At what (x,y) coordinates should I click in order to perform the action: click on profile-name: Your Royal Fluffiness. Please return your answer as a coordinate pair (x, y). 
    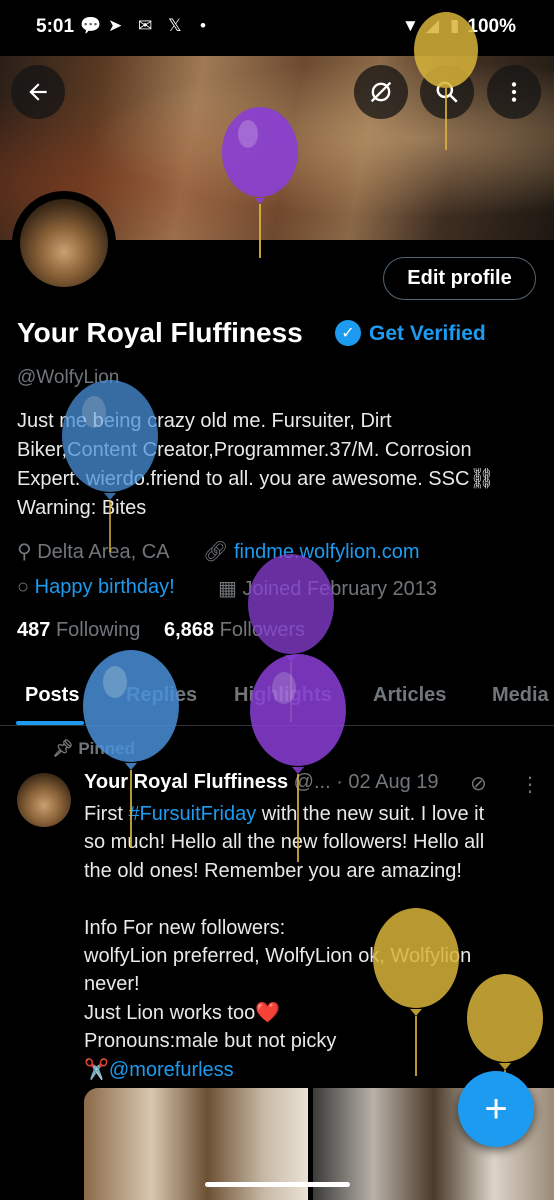
    Looking at the image, I should click on (160, 332).